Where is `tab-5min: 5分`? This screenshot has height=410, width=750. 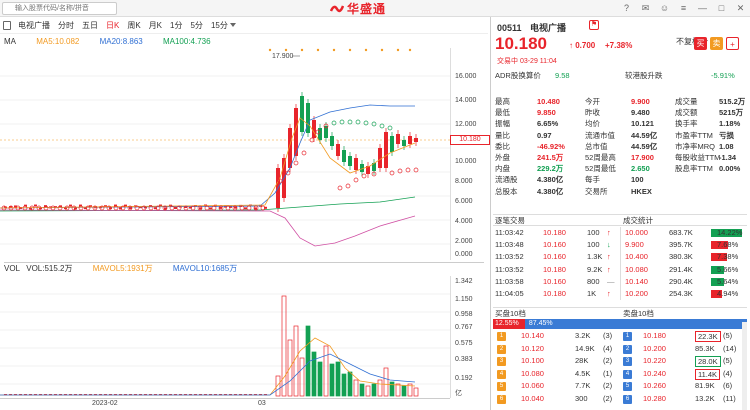
tab-5min: 5分 is located at coordinates (196, 26).